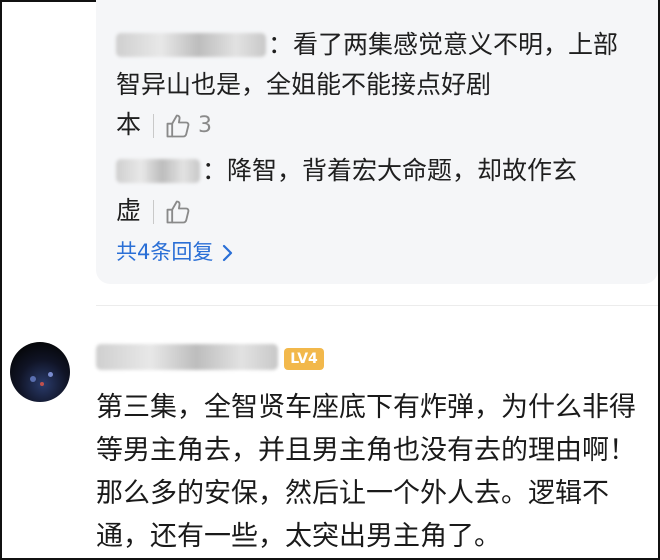 The height and width of the screenshot is (560, 660). Describe the element at coordinates (129, 210) in the screenshot. I see `reply-line: 虚` at that location.